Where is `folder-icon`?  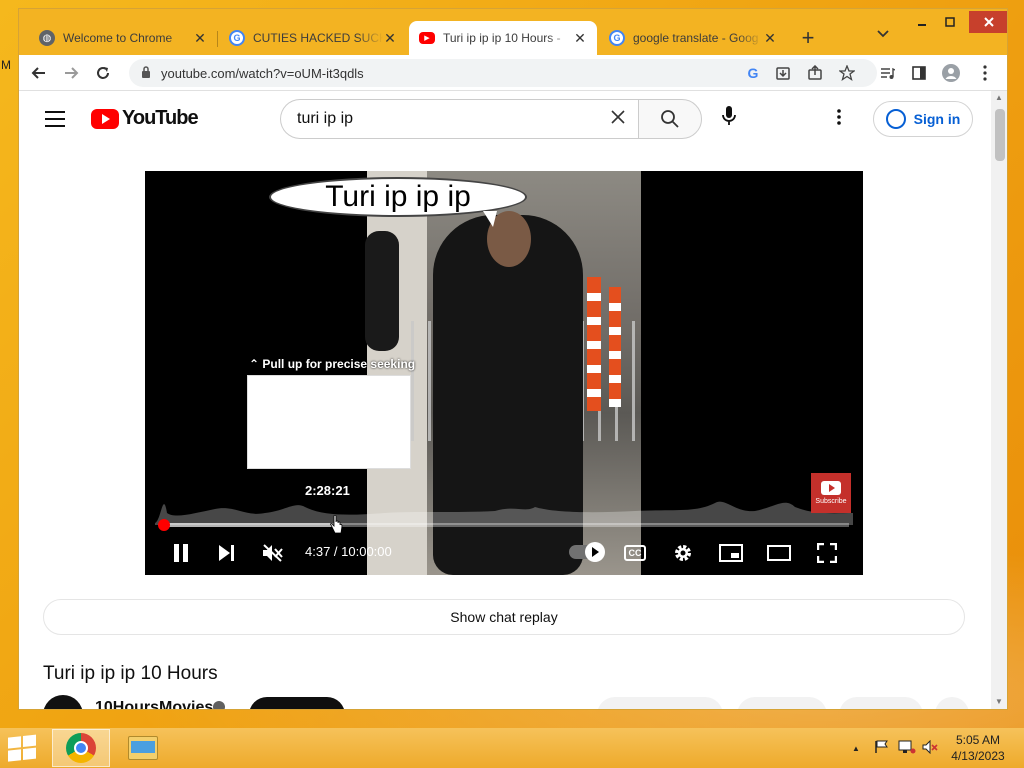
folder-icon is located at coordinates (143, 748).